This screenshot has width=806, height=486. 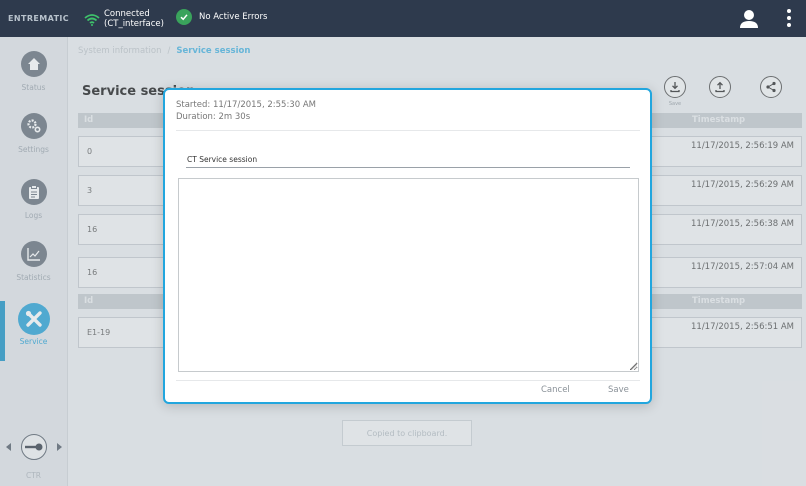 I want to click on session-duration: Duration: 2m 30s, so click(x=213, y=117).